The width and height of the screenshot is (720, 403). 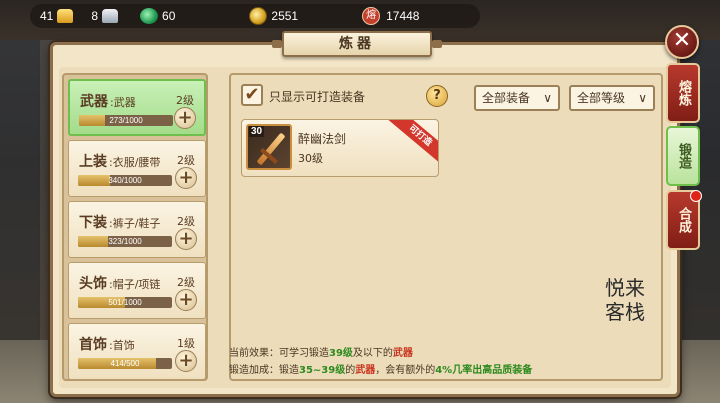 What do you see at coordinates (403, 16) in the screenshot?
I see `rong-count: 17448` at bounding box center [403, 16].